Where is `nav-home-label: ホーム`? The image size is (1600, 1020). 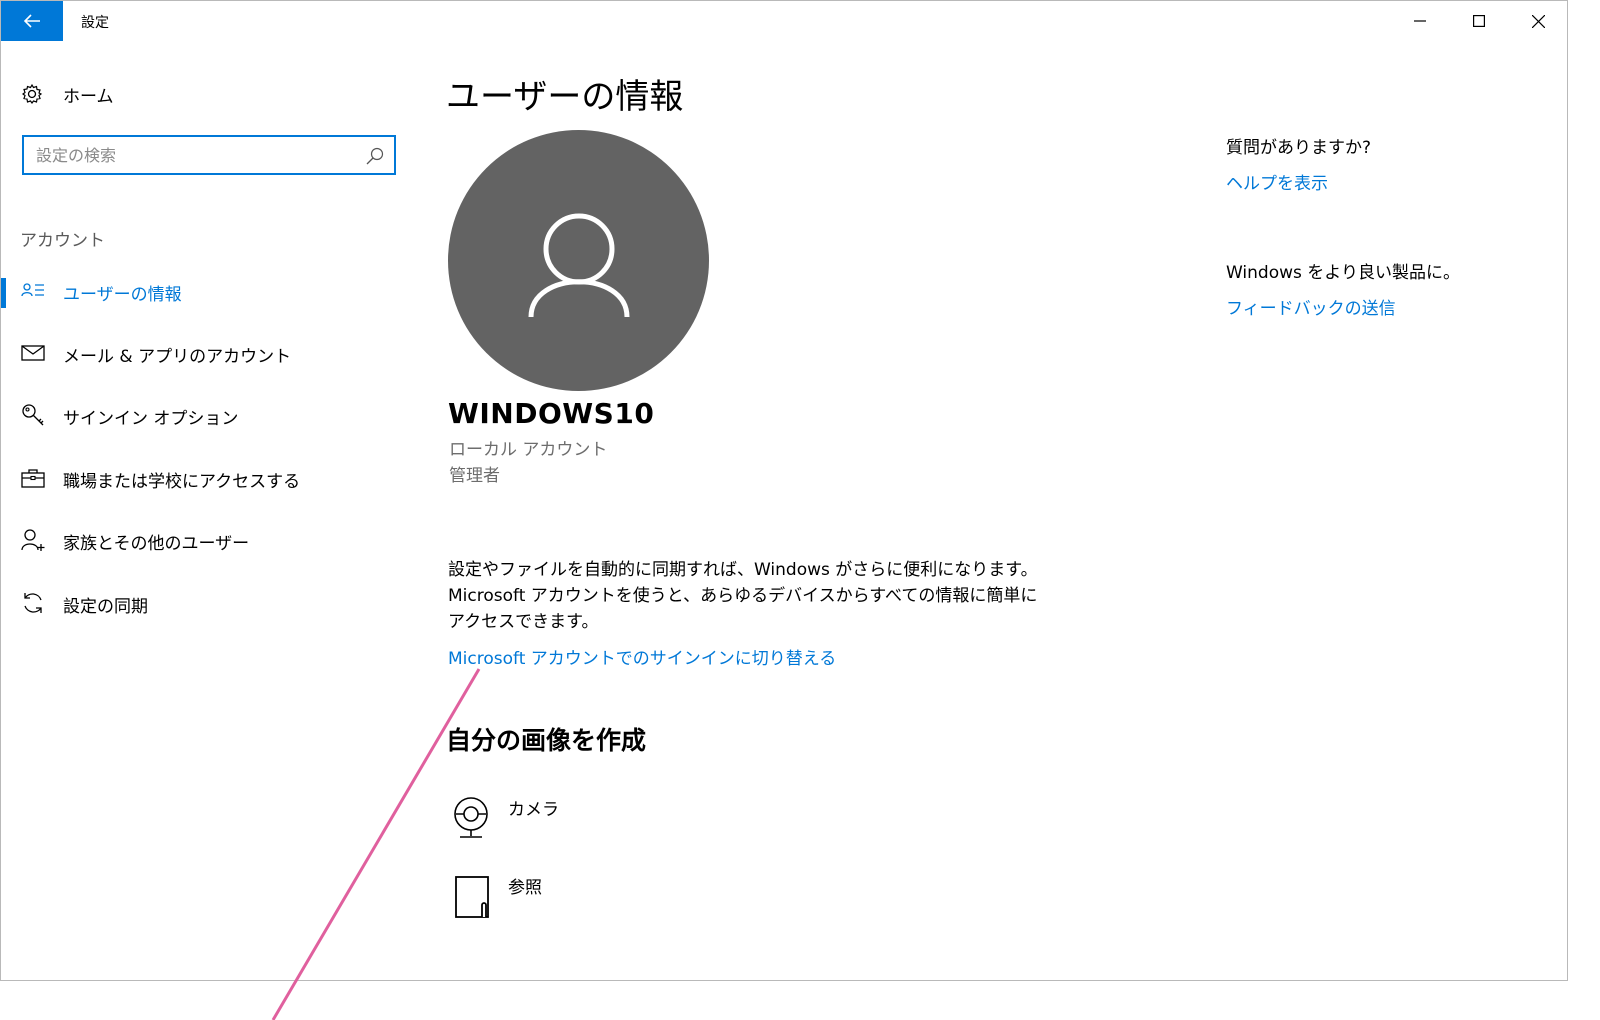 nav-home-label: ホーム is located at coordinates (88, 96).